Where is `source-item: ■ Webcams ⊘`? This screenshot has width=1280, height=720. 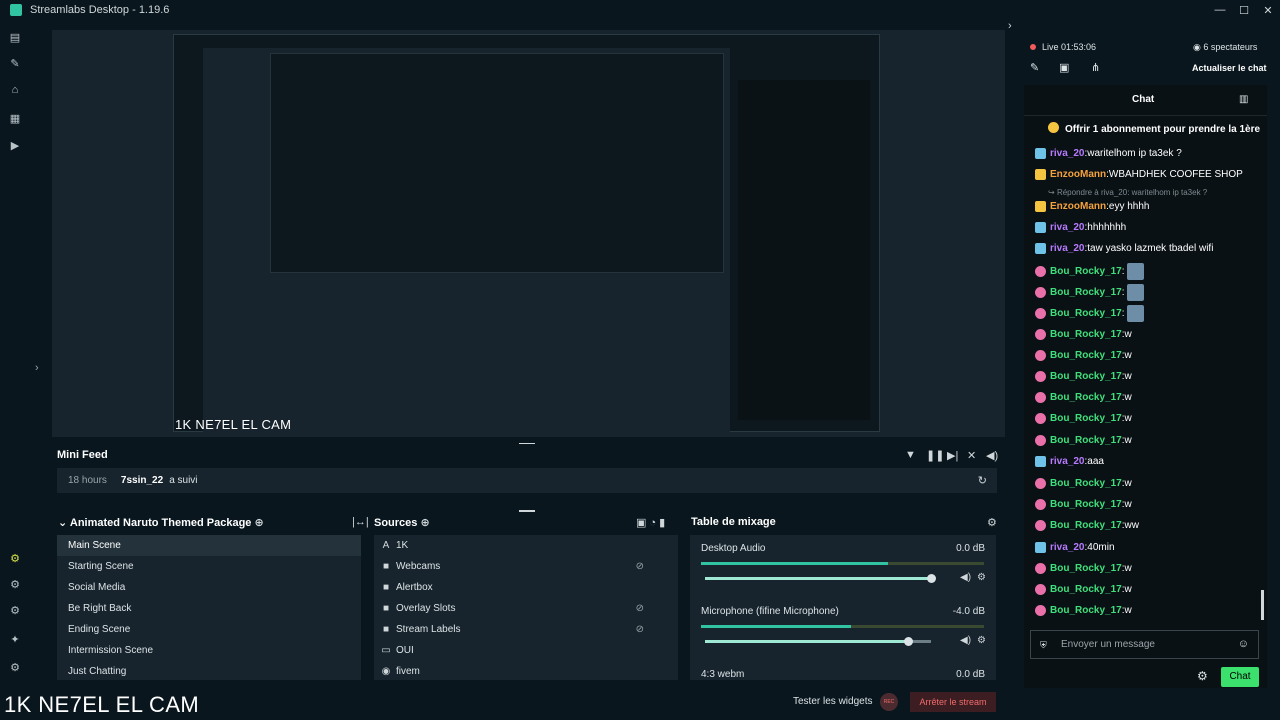
source-item: ■ Webcams ⊘ is located at coordinates (526, 566).